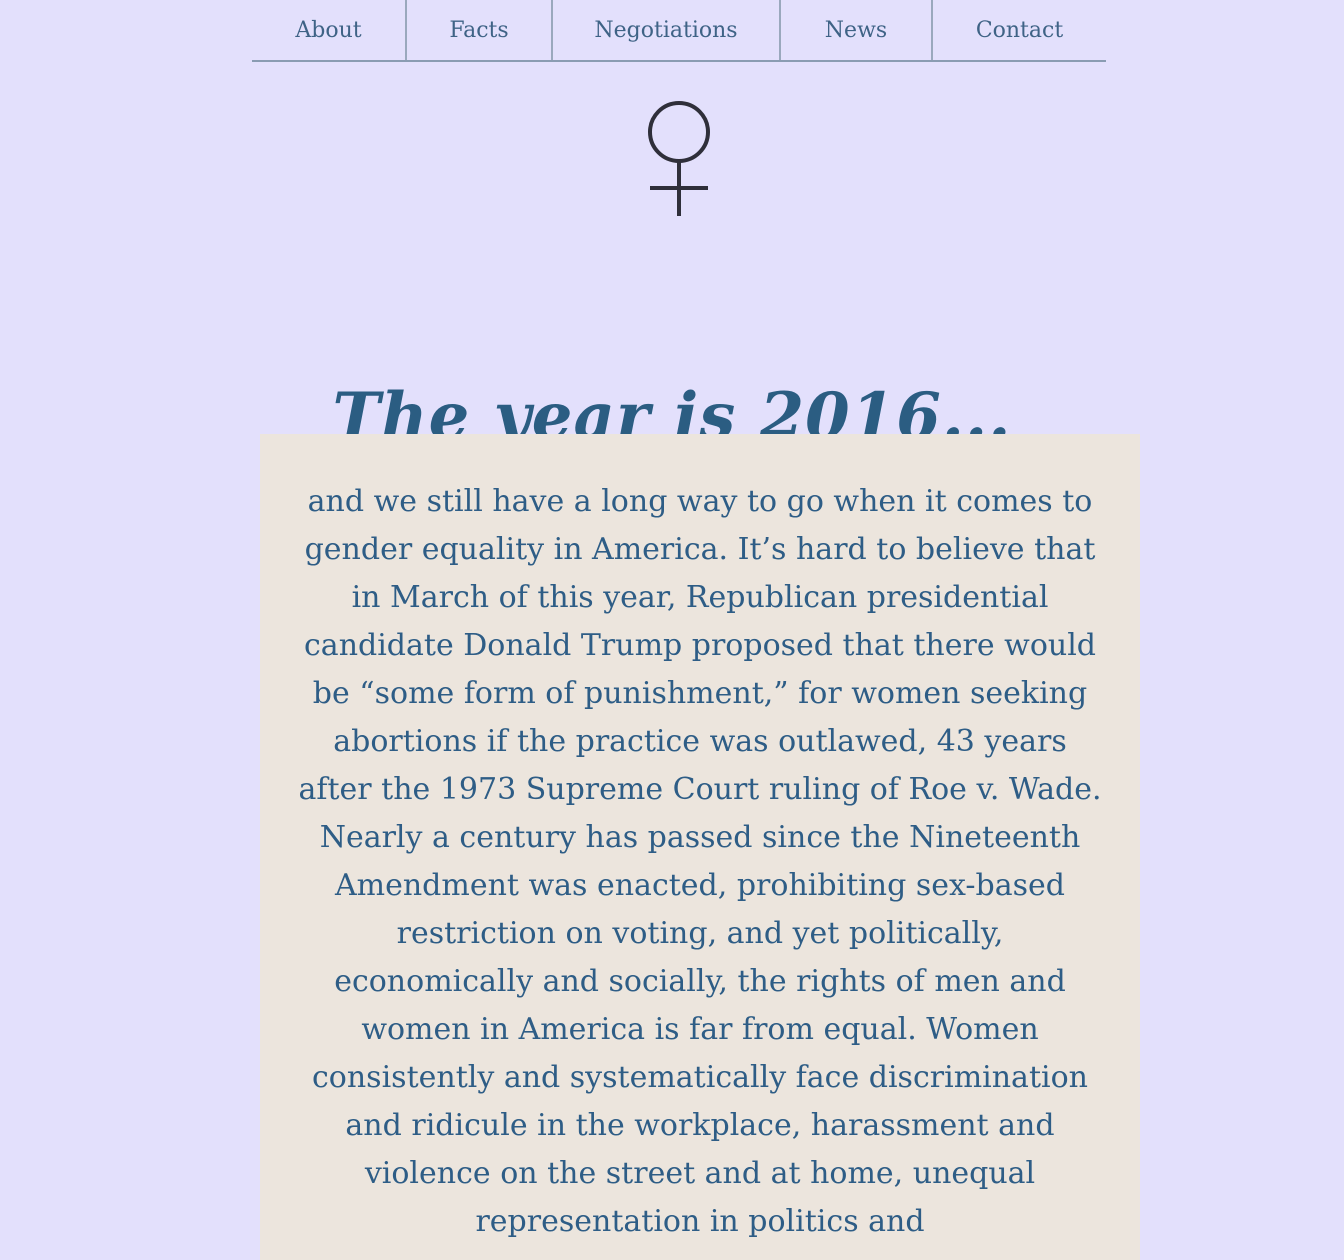 The height and width of the screenshot is (1260, 1344). I want to click on nav-item-negotiations: Negotiations, so click(667, 30).